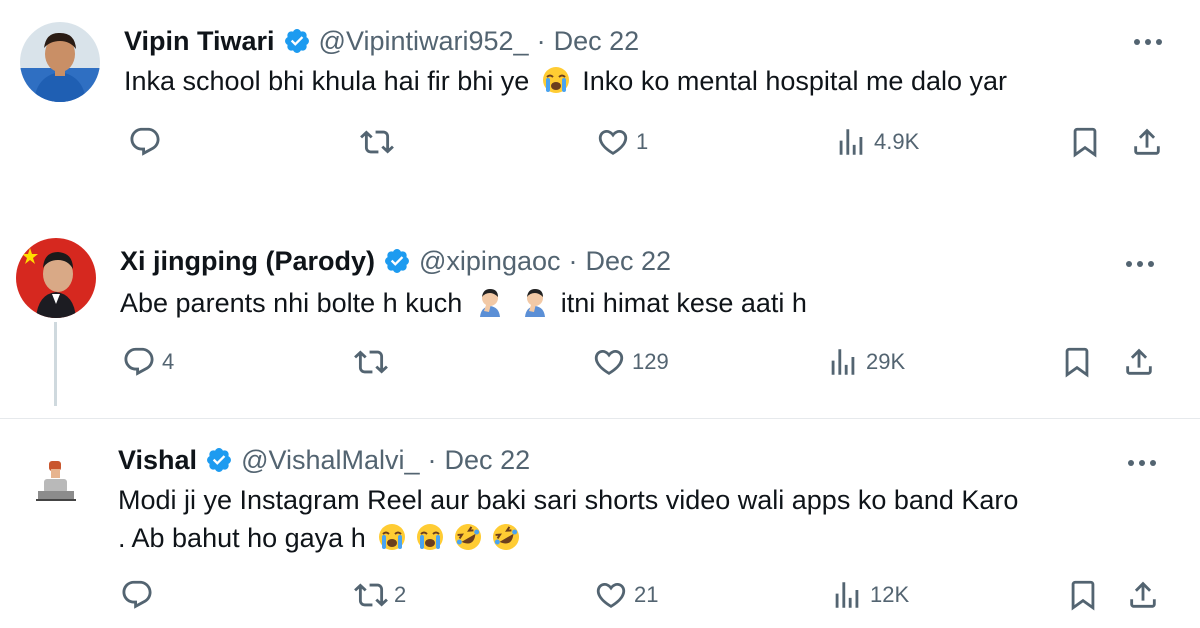 This screenshot has height=628, width=1200. What do you see at coordinates (490, 261) in the screenshot?
I see `handle: @xipingaoc` at bounding box center [490, 261].